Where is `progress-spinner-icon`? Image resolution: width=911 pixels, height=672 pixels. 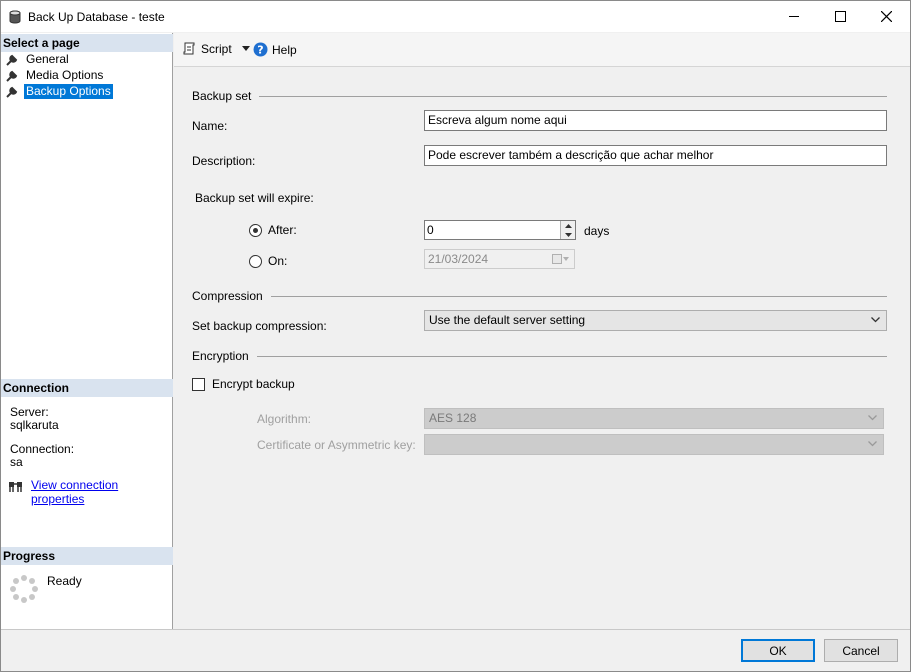
progress-spinner-icon is located at coordinates (24, 589).